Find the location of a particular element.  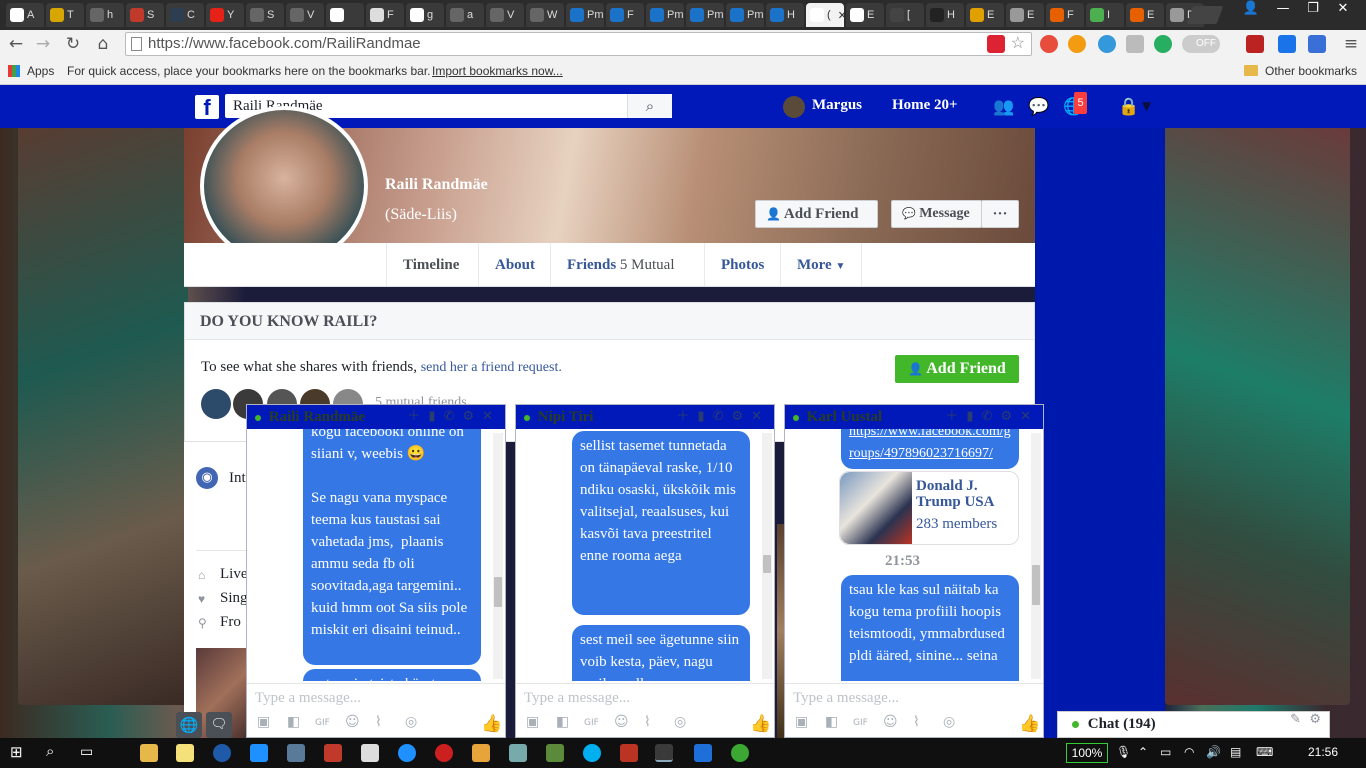

globe-icon: 🌐 is located at coordinates (189, 725).